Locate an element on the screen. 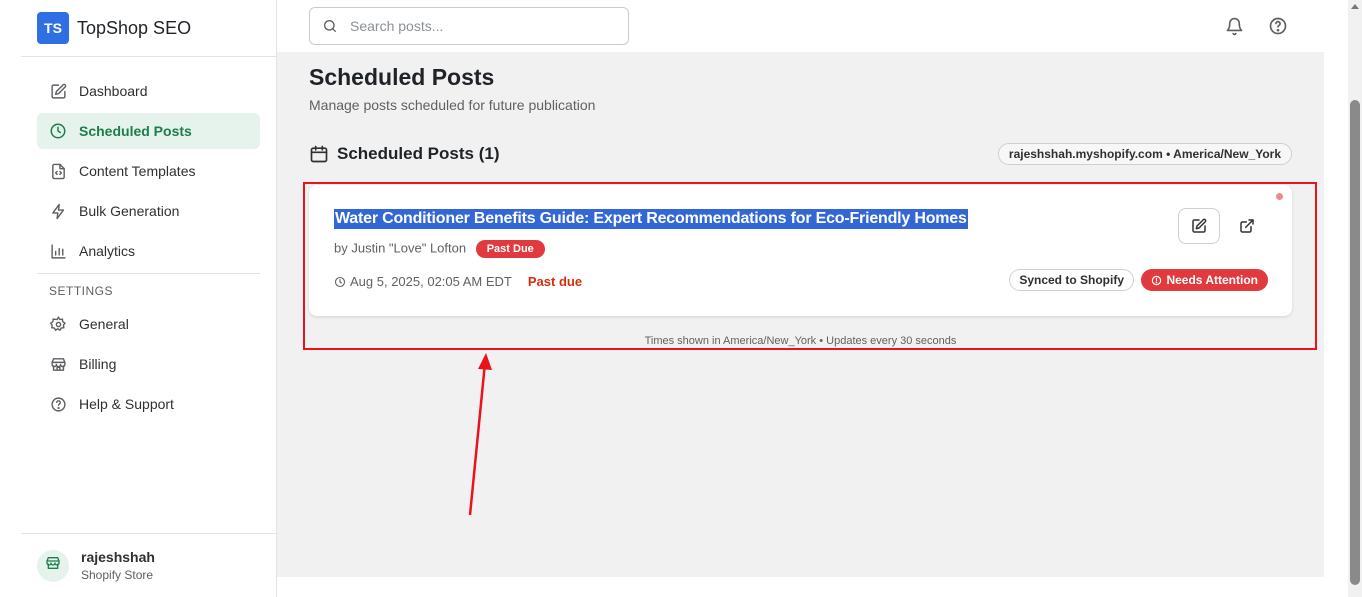 Image resolution: width=1362 pixels, height=597 pixels. sidebar-item-bulk-generation: Bulk Generation is located at coordinates (148, 211).